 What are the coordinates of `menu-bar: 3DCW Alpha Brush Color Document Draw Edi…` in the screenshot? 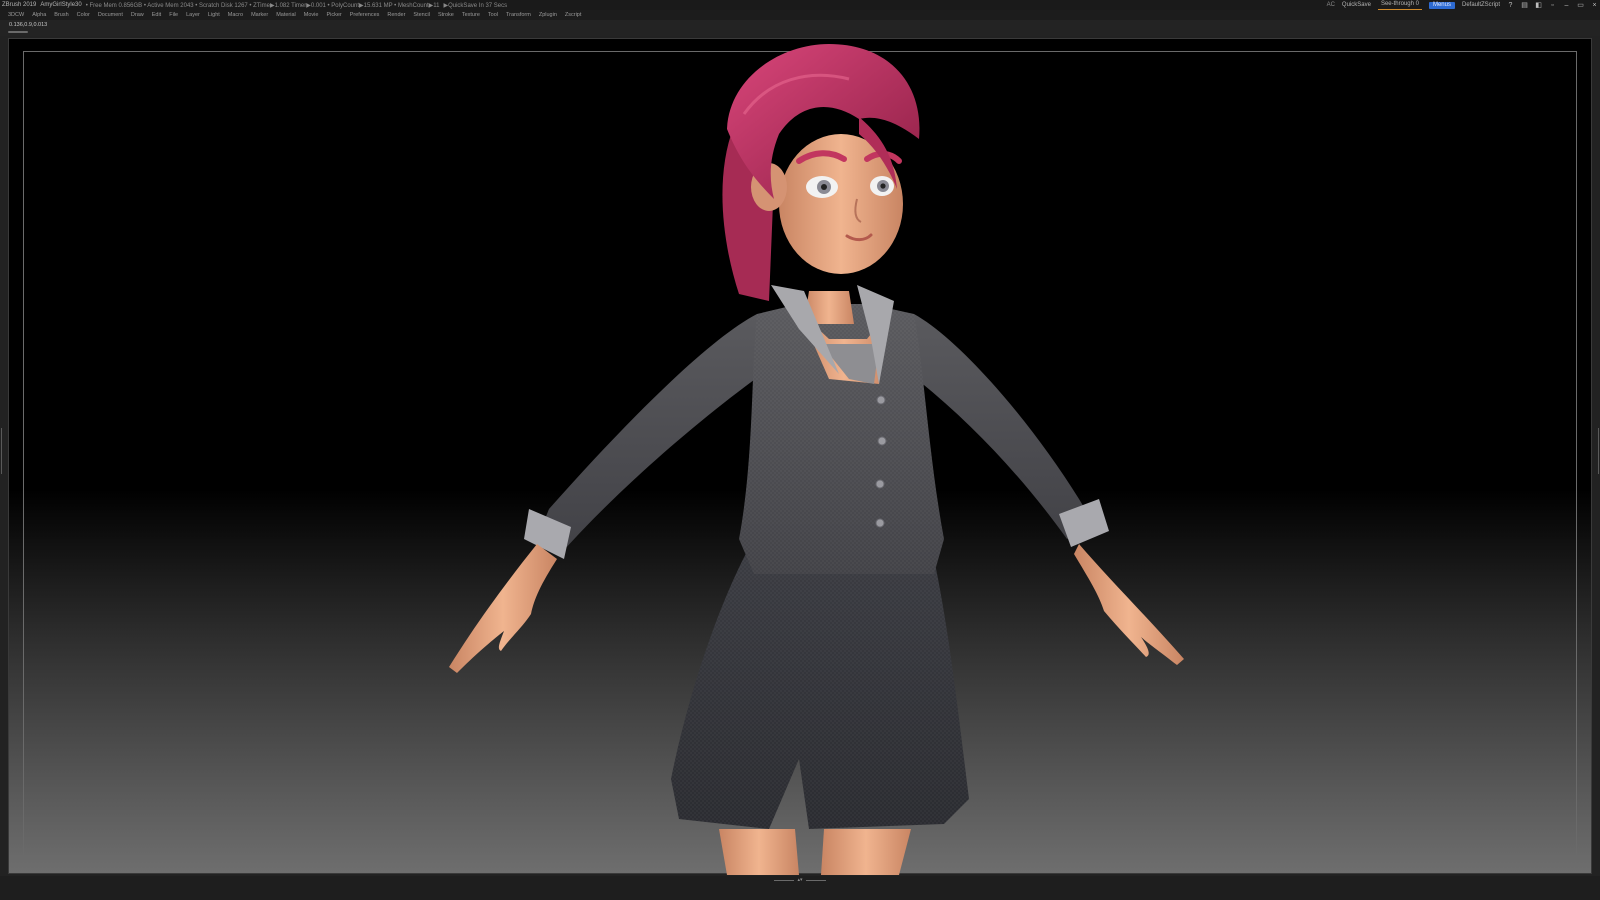 It's located at (800, 15).